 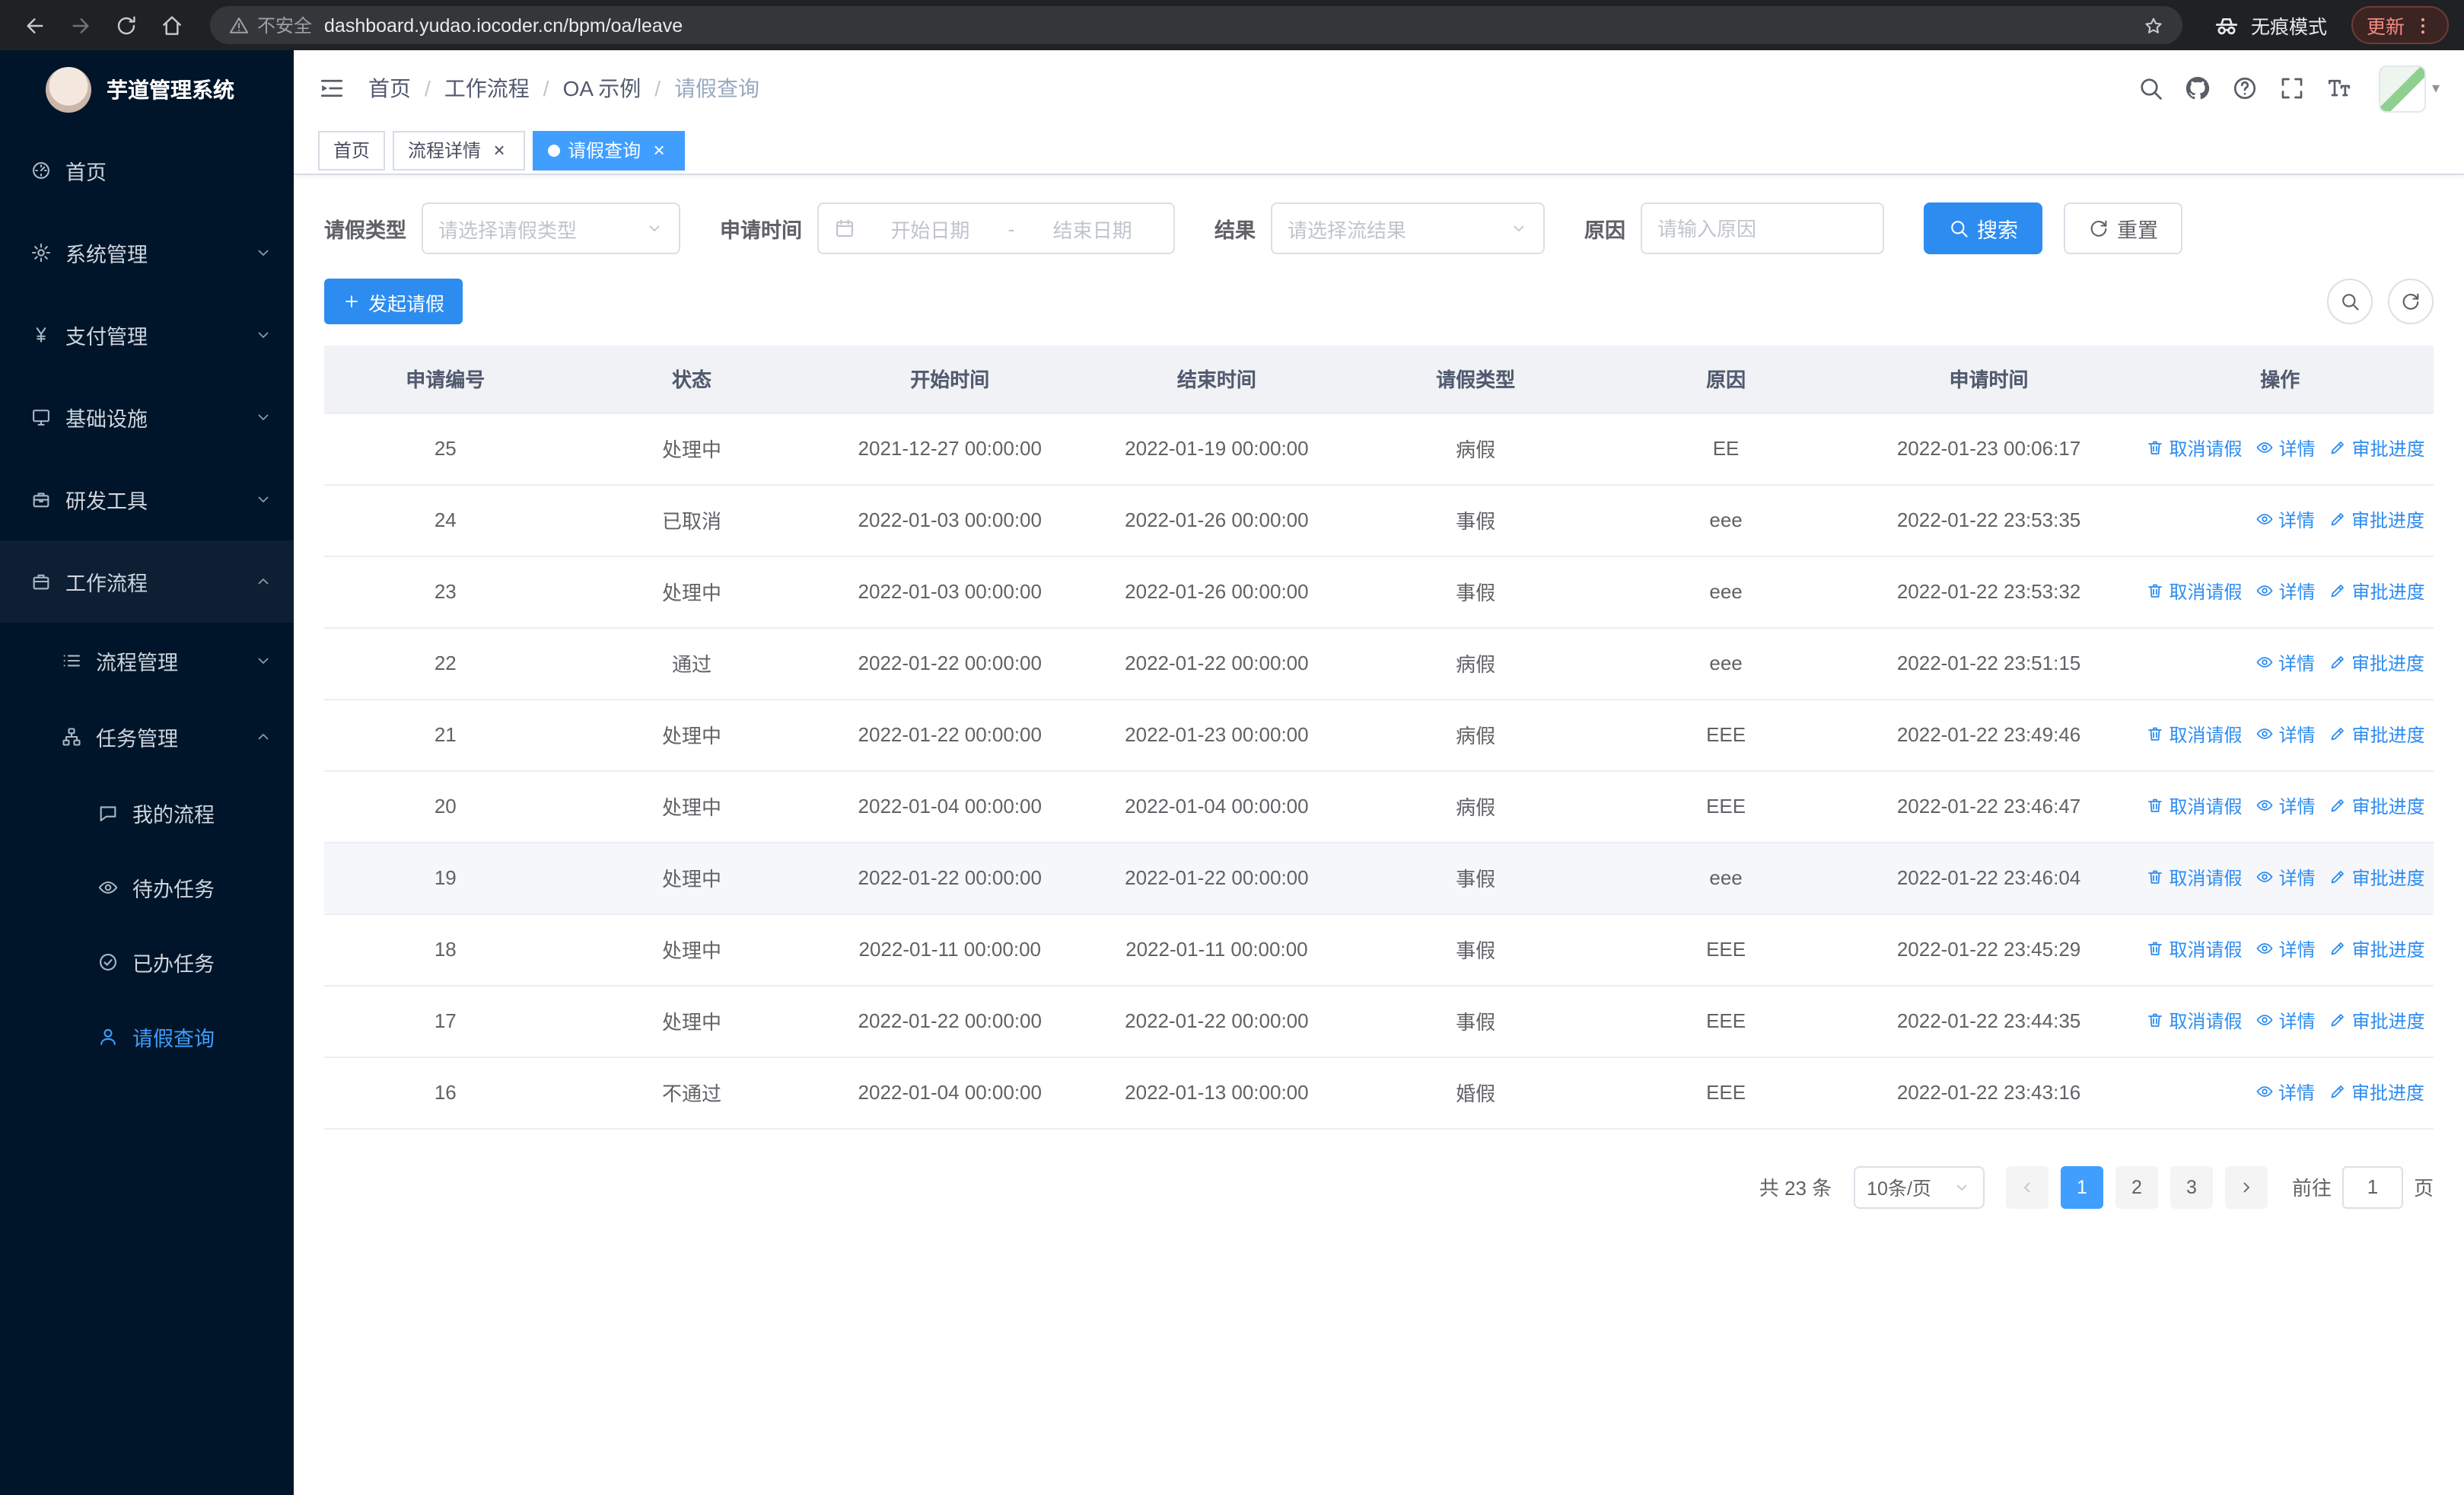 What do you see at coordinates (172, 25) in the screenshot?
I see `home-button` at bounding box center [172, 25].